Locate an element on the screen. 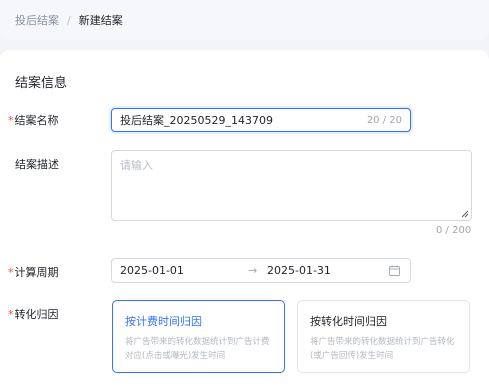 The width and height of the screenshot is (489, 387). period-label-text: 计算周期 is located at coordinates (36, 272).